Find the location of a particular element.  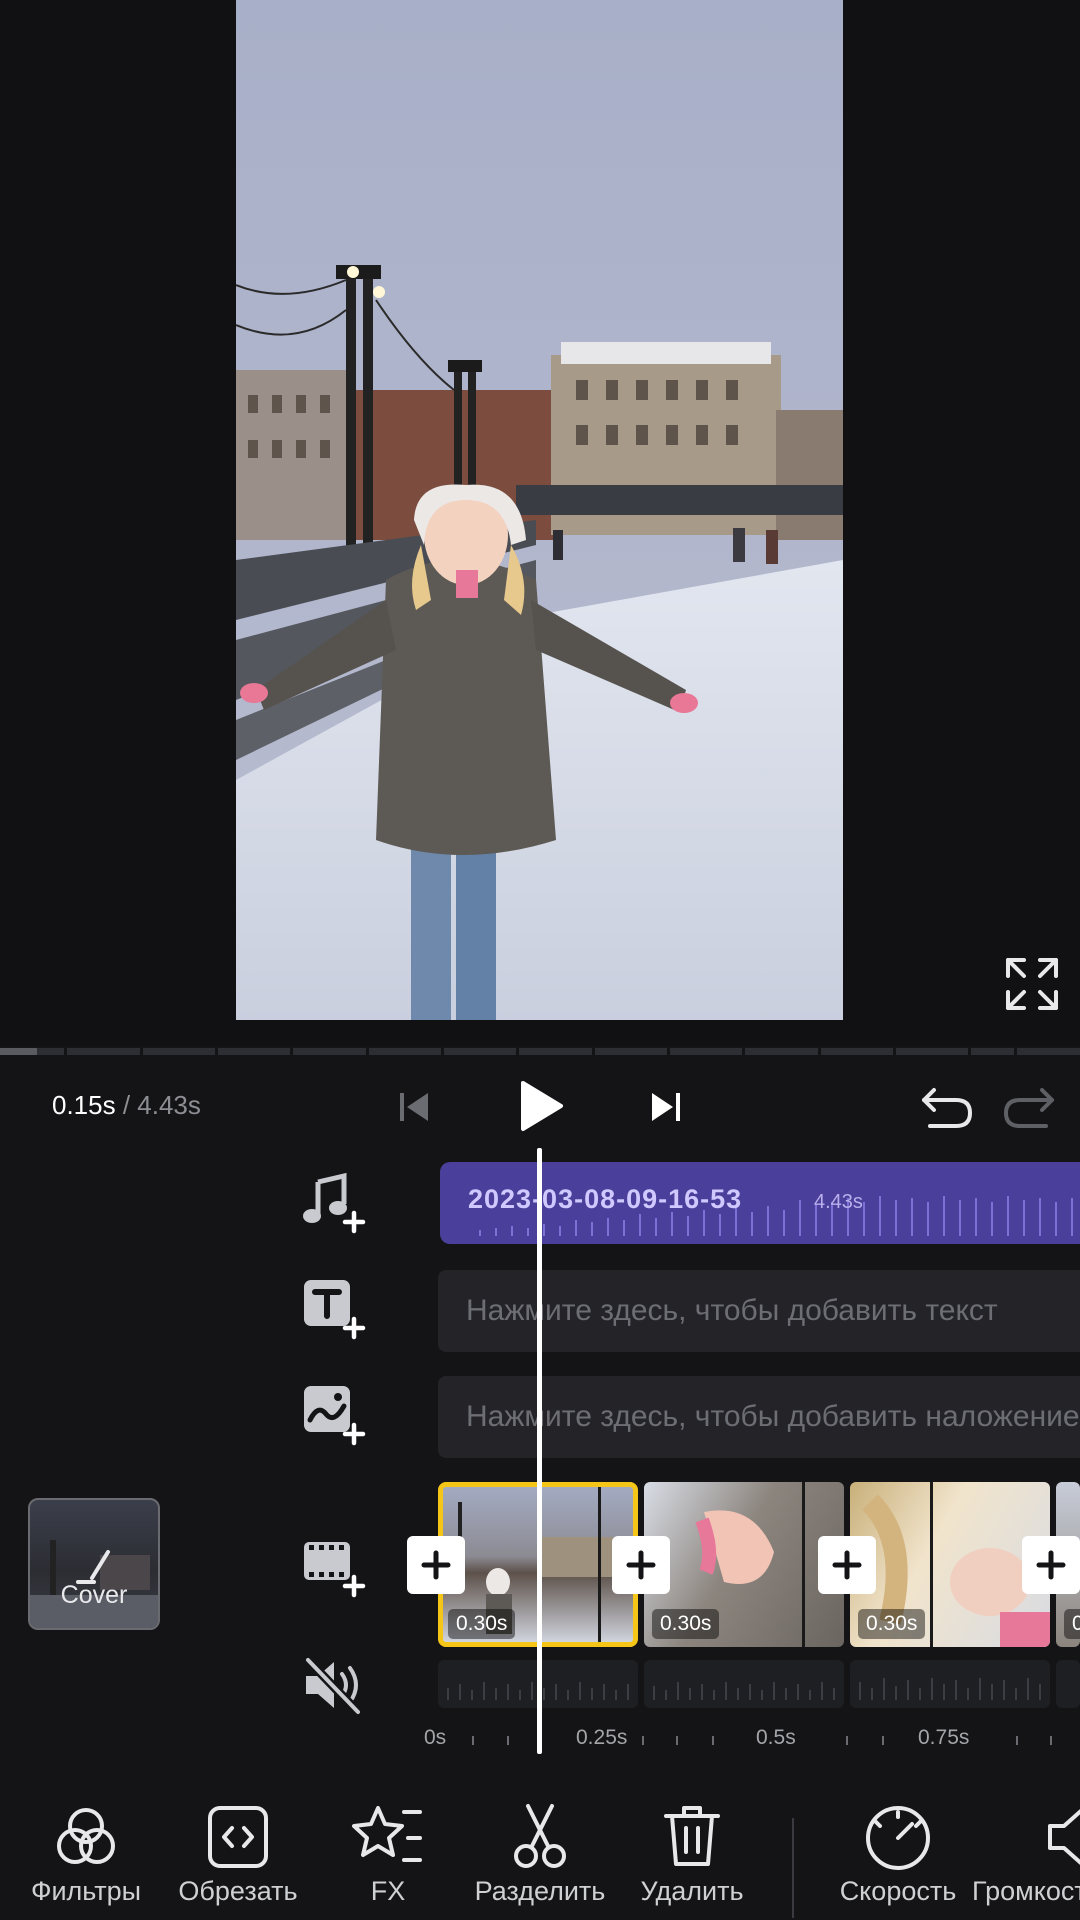

ruler-label: 0.5s is located at coordinates (776, 1737).